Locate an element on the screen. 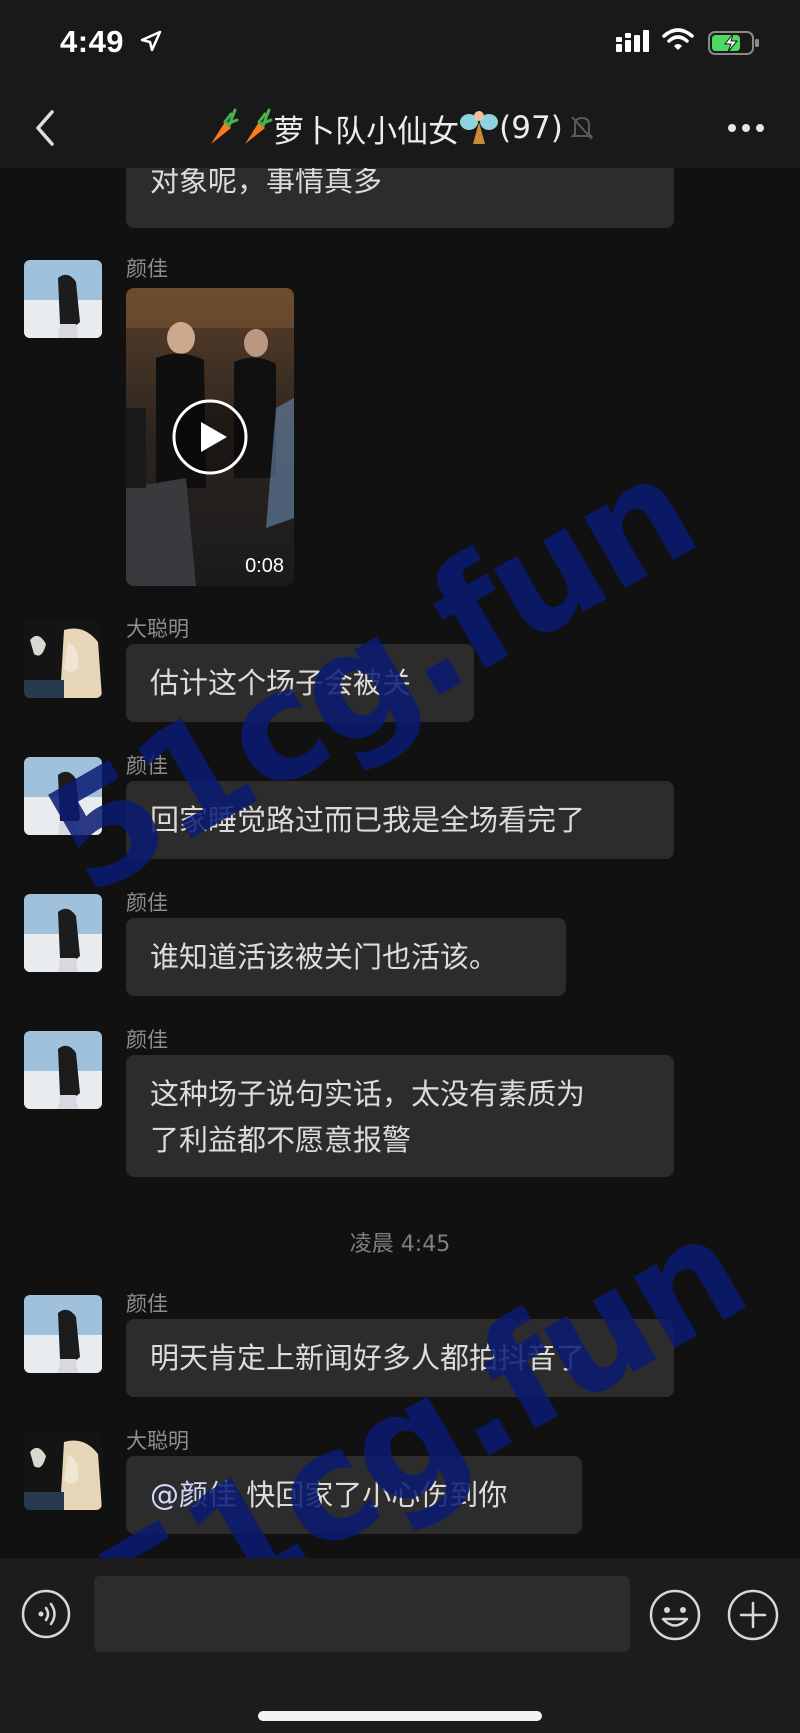 The width and height of the screenshot is (800, 1733). member-count: (97) is located at coordinates (531, 128).